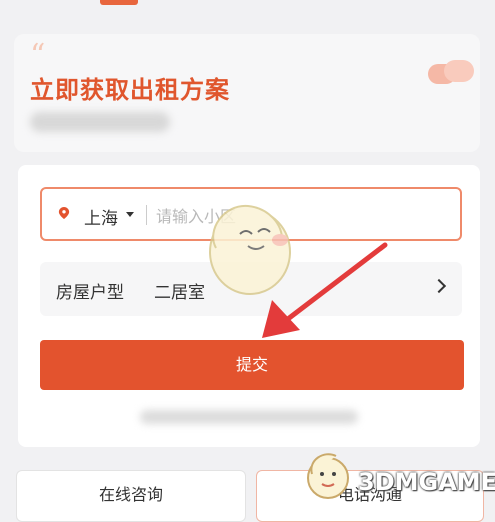 The image size is (495, 522). I want to click on house-type-selector: 房屋户型 二居室, so click(251, 289).